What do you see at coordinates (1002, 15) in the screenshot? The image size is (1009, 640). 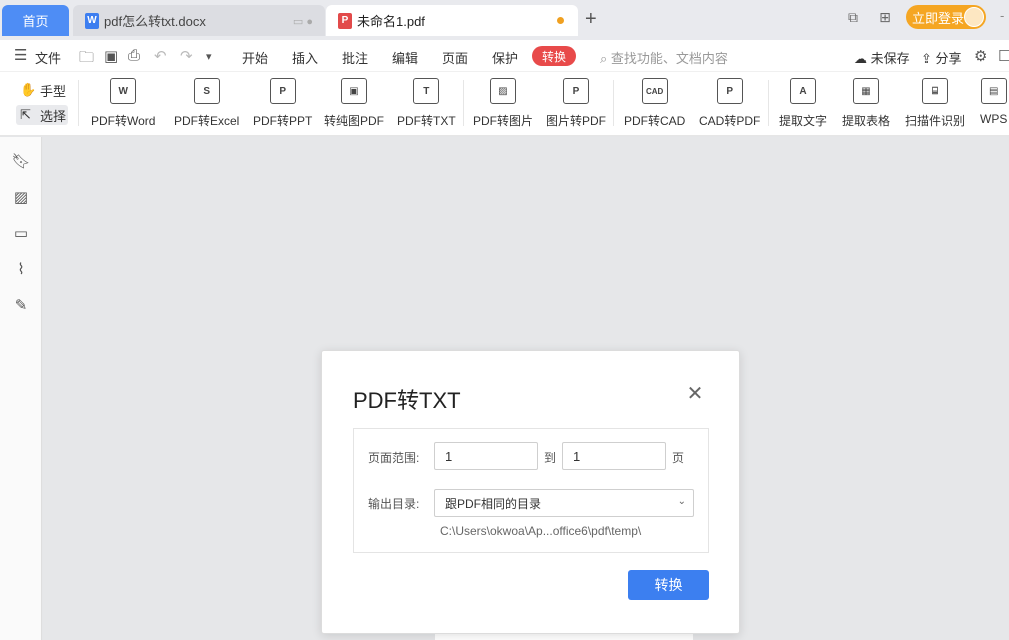 I see `overflow-icon: -` at bounding box center [1002, 15].